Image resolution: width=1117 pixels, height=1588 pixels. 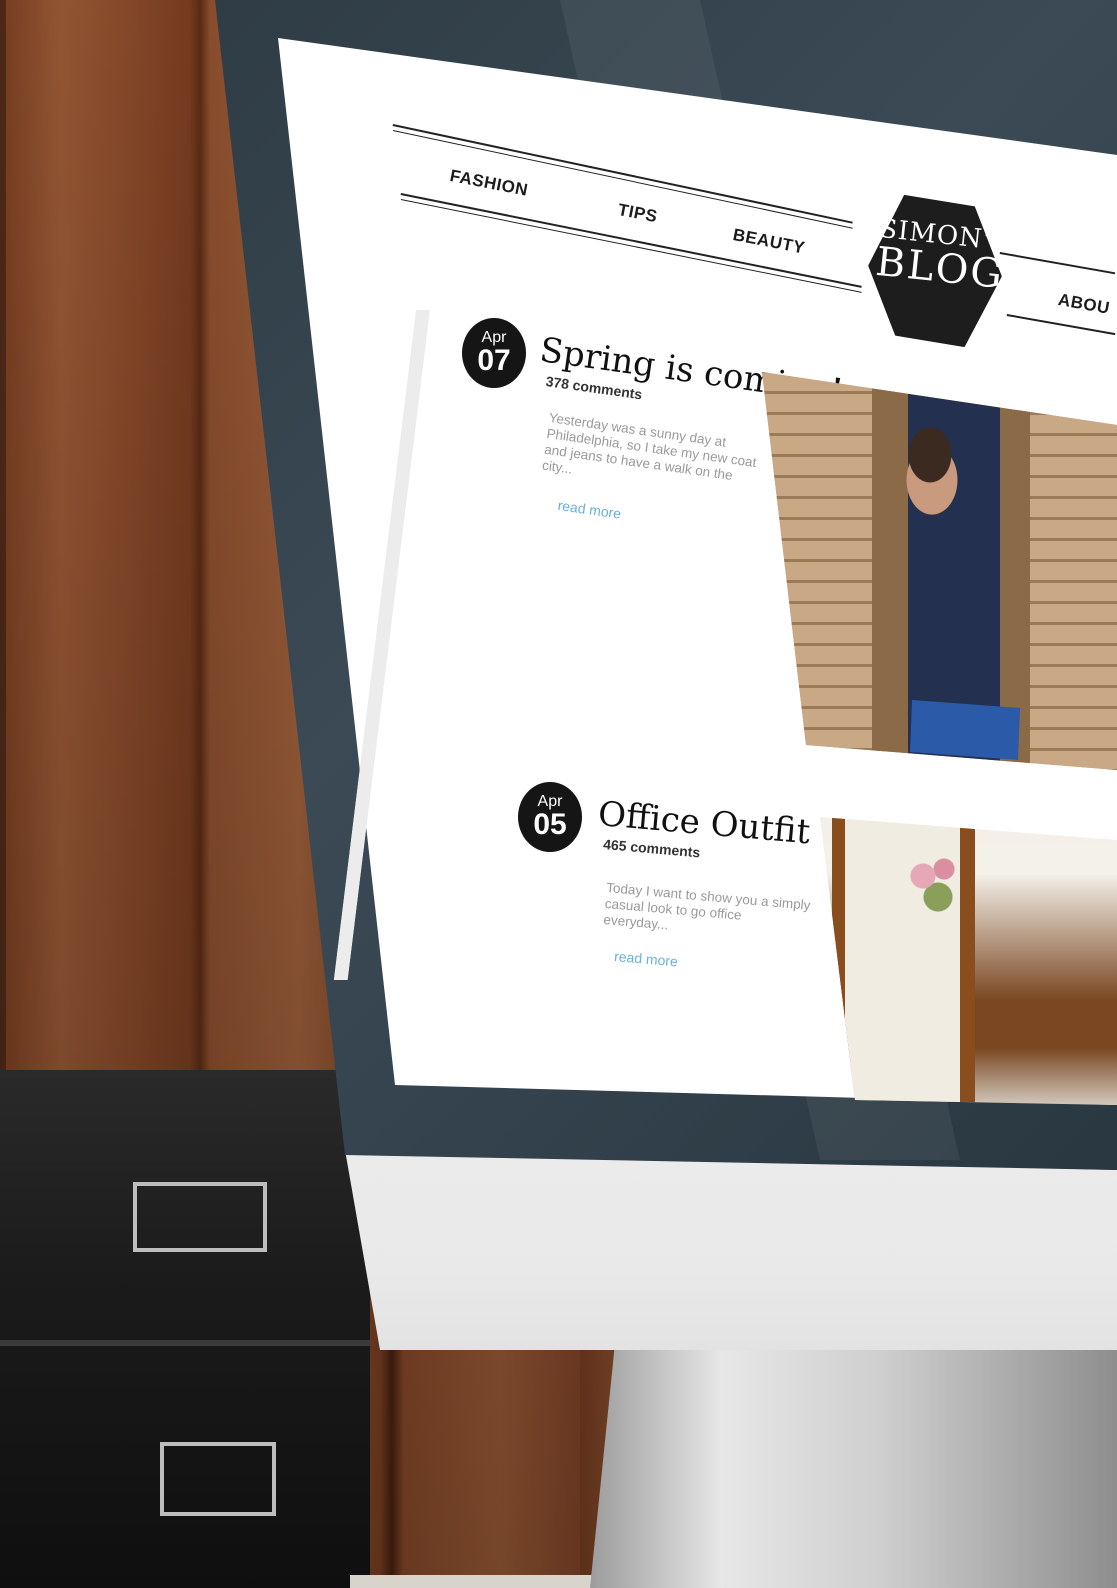 What do you see at coordinates (853, 1459) in the screenshot?
I see `monitor-stand` at bounding box center [853, 1459].